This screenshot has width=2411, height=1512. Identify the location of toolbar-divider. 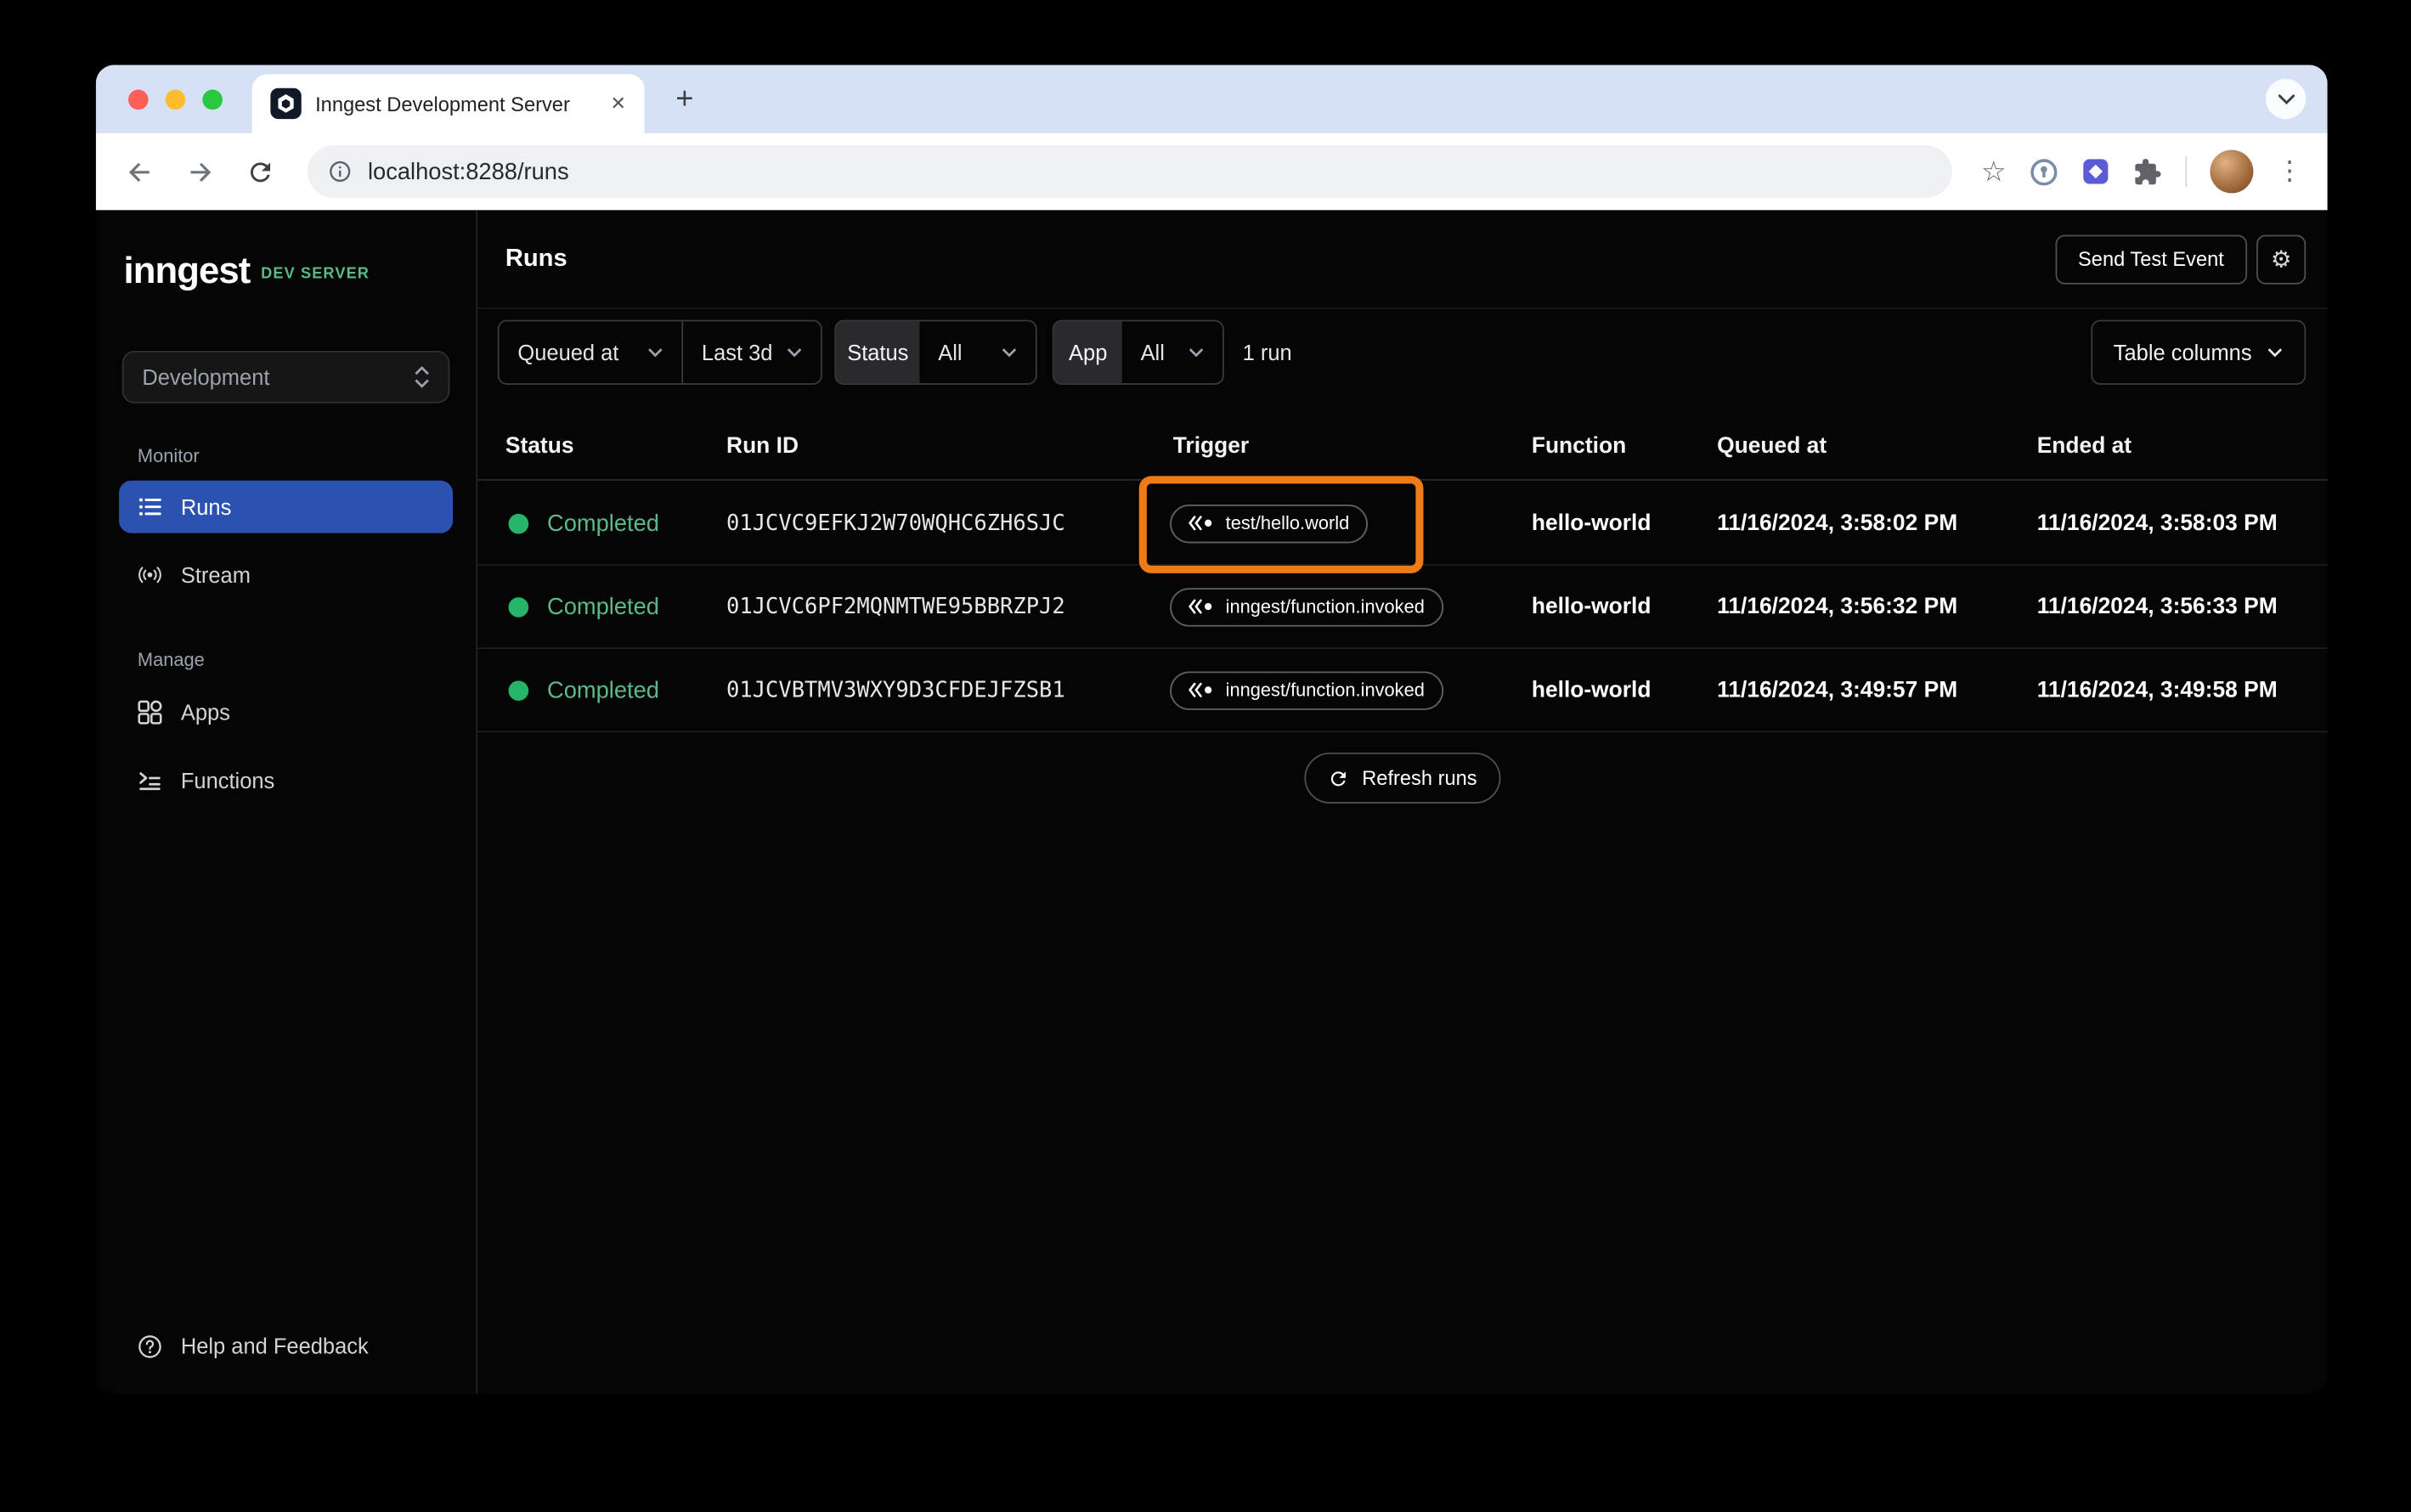
(2186, 171).